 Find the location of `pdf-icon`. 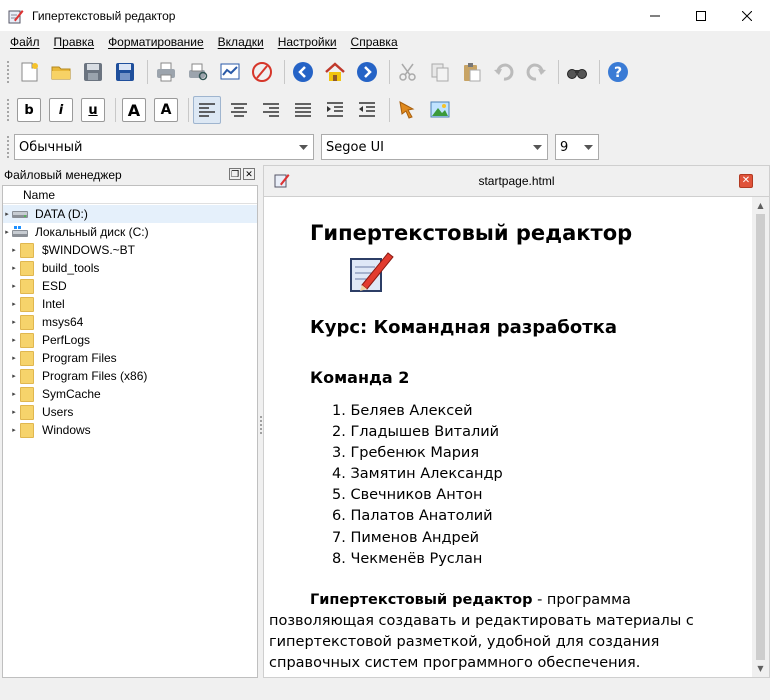

pdf-icon is located at coordinates (262, 72).